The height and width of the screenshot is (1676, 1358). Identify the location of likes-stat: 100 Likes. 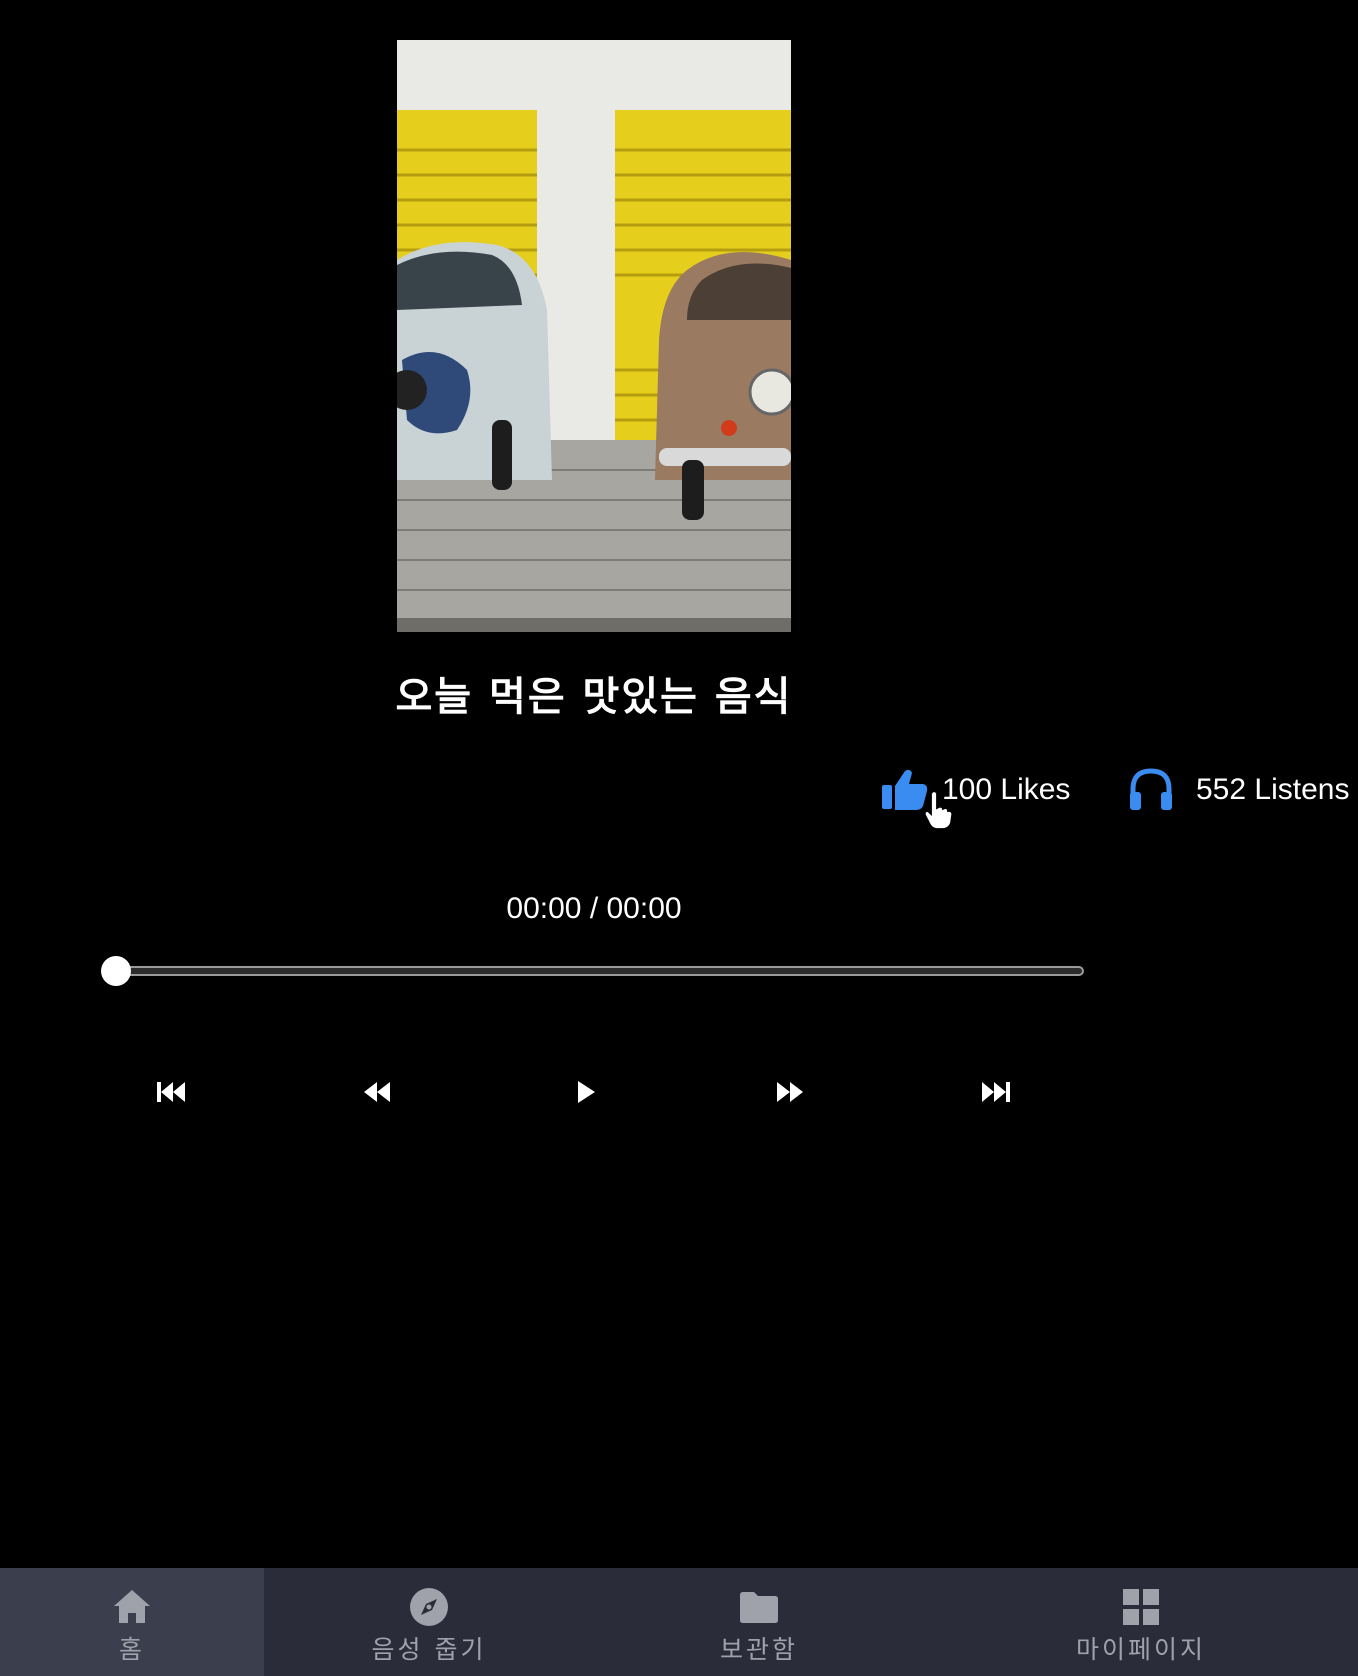
(975, 790).